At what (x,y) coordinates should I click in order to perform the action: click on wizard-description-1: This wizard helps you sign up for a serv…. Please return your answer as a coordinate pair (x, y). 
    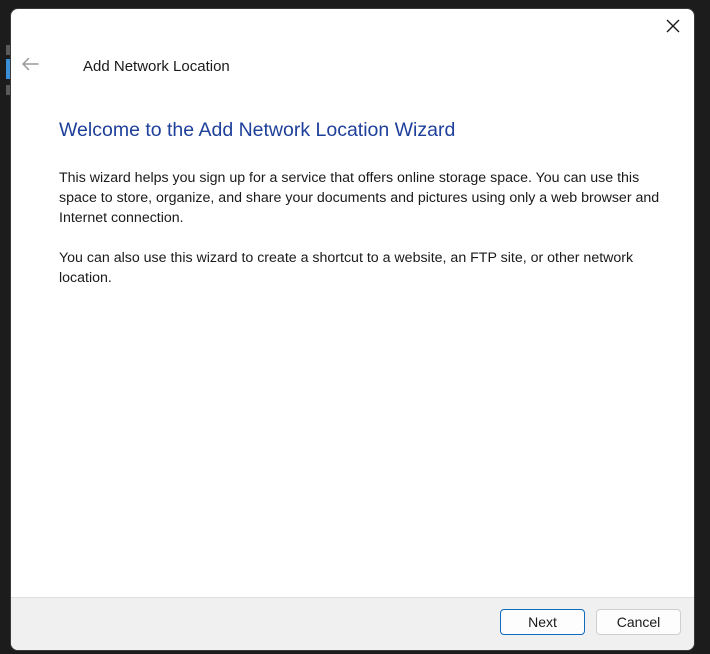
    Looking at the image, I should click on (359, 198).